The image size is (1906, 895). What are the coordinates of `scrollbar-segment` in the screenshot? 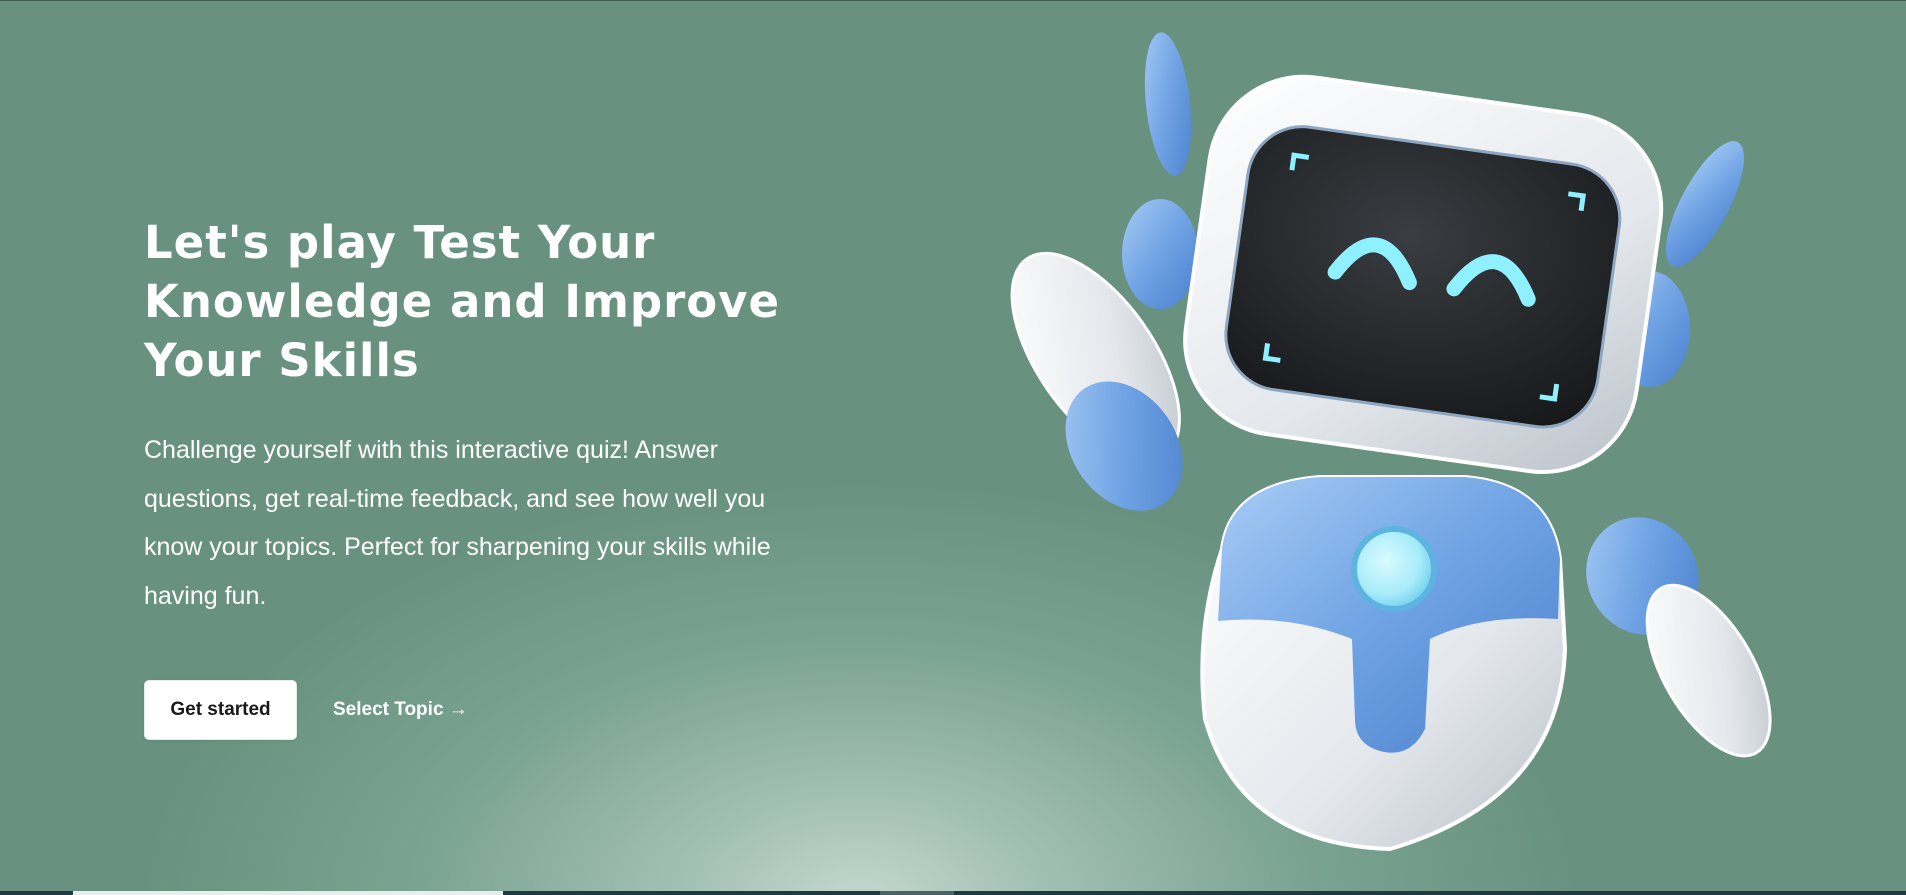 It's located at (917, 893).